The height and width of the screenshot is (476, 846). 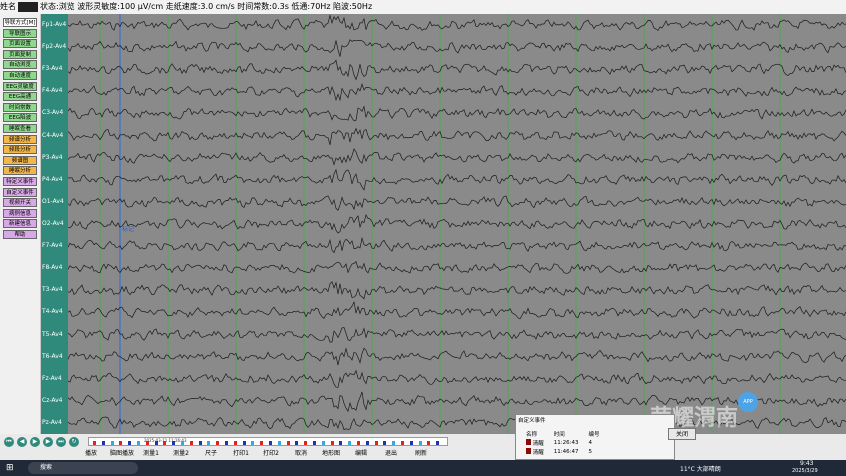 I want to click on sidebar-item: 页面复制, so click(x=20, y=54).